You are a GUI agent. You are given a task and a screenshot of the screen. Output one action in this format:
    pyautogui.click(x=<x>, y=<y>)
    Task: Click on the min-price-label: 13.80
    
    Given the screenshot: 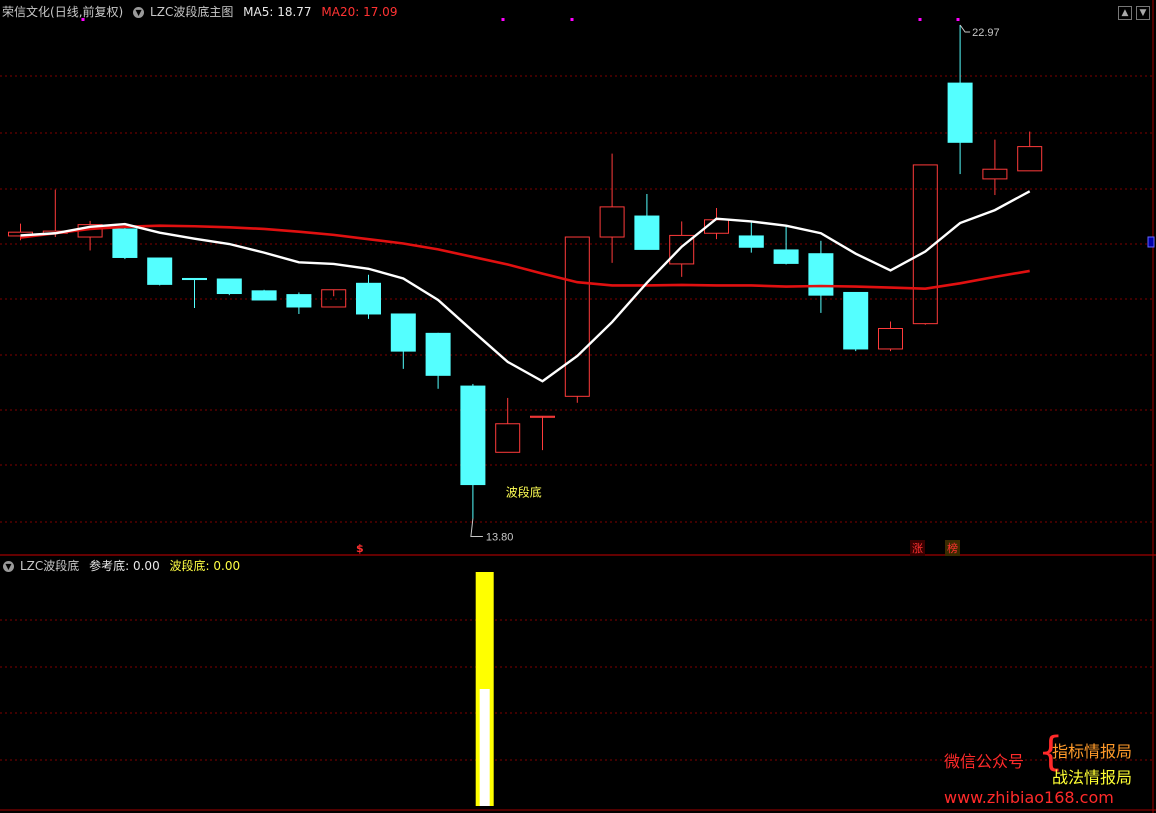 What is the action you would take?
    pyautogui.click(x=500, y=537)
    